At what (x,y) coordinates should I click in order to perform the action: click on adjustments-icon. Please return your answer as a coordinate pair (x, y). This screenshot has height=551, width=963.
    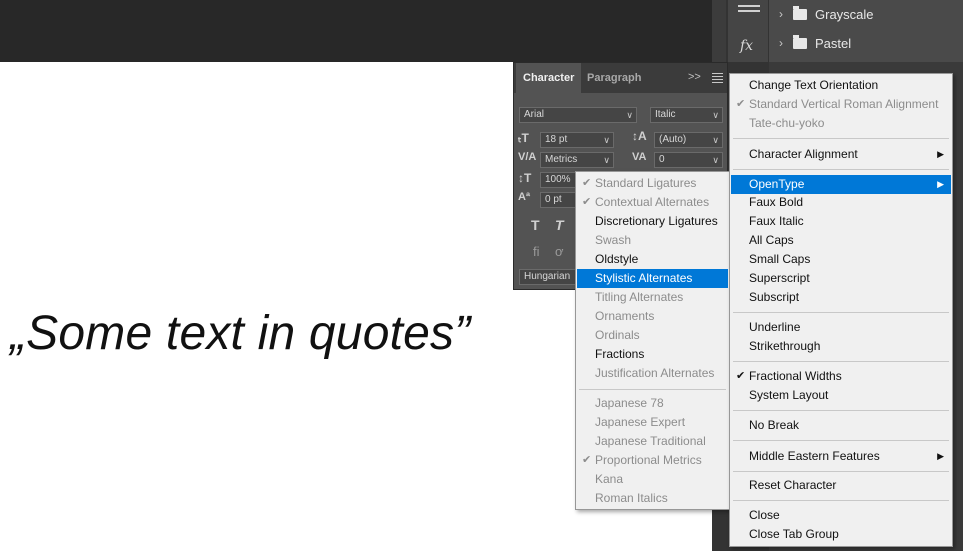
    Looking at the image, I should click on (749, 9).